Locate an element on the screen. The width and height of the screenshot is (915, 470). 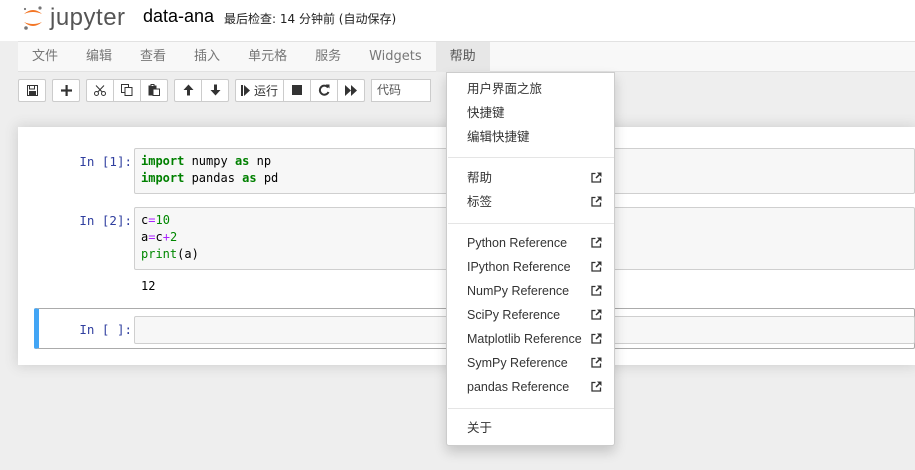
arrow-up-icon is located at coordinates (188, 90).